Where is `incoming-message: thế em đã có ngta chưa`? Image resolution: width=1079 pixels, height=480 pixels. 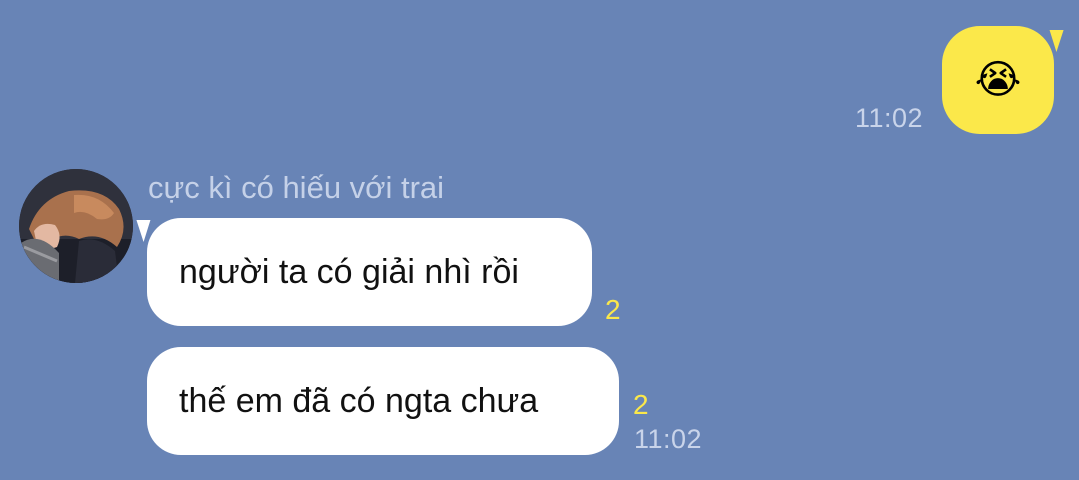 incoming-message: thế em đã có ngta chưa is located at coordinates (383, 401).